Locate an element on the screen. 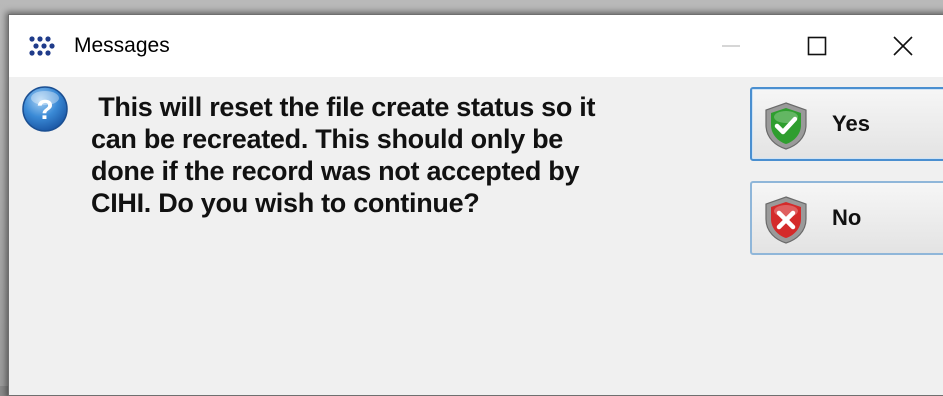 The width and height of the screenshot is (943, 396). minimize-icon is located at coordinates (731, 46).